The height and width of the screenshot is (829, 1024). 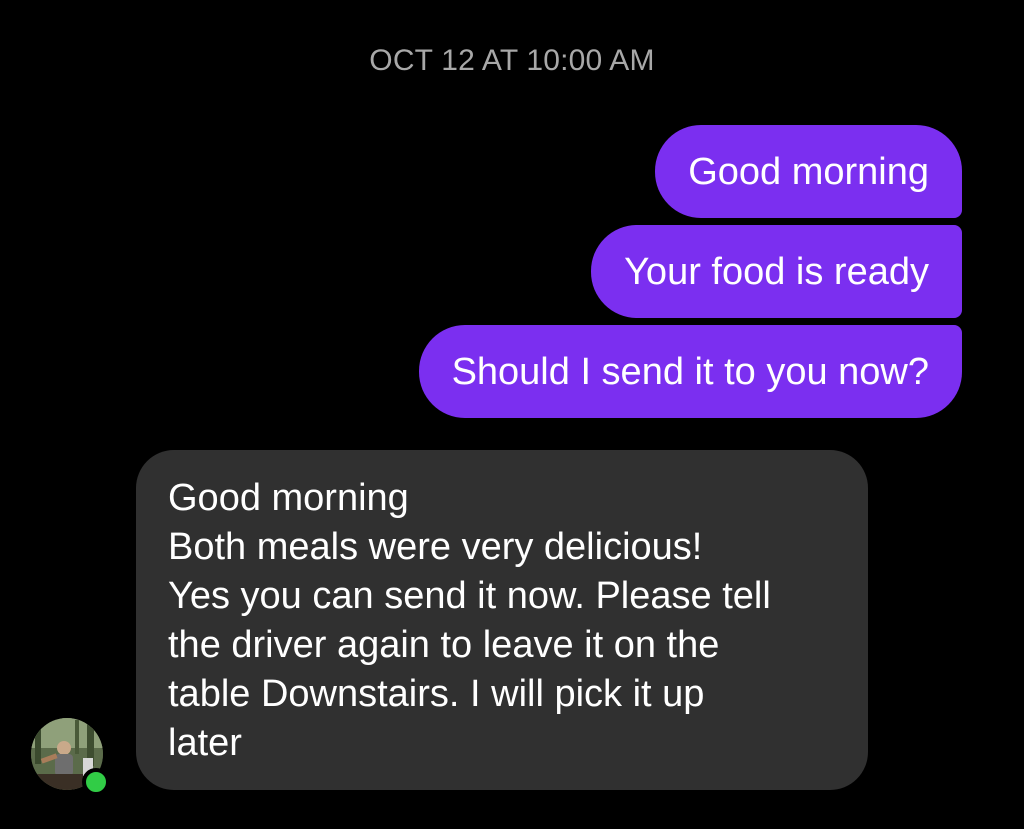 What do you see at coordinates (96, 782) in the screenshot?
I see `online-status-indicator` at bounding box center [96, 782].